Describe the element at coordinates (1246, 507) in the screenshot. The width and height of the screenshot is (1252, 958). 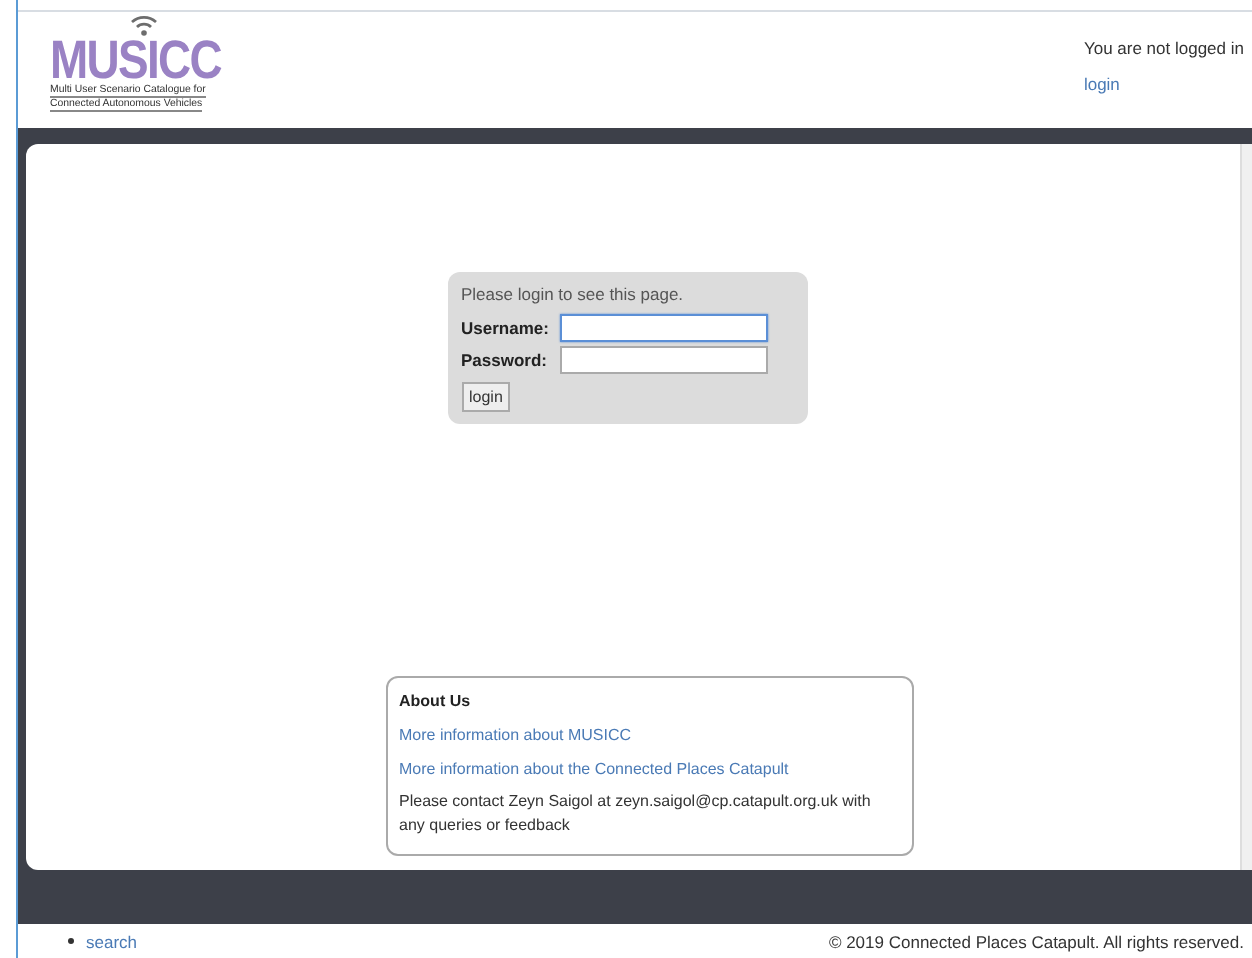
I see `scrollbar` at that location.